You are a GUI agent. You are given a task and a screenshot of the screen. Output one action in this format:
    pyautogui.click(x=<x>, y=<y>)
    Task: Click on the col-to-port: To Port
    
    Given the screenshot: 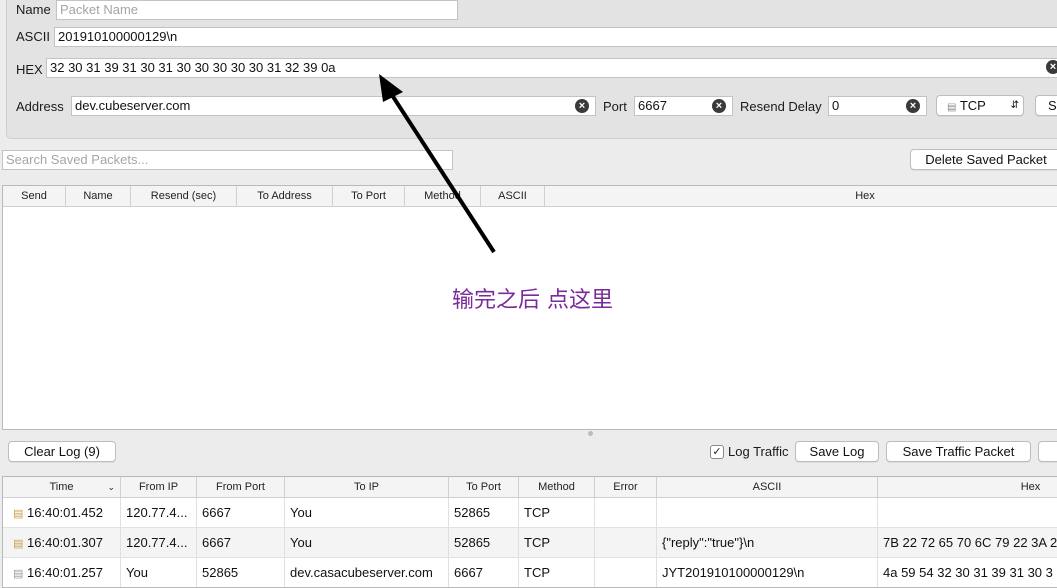 What is the action you would take?
    pyautogui.click(x=484, y=487)
    